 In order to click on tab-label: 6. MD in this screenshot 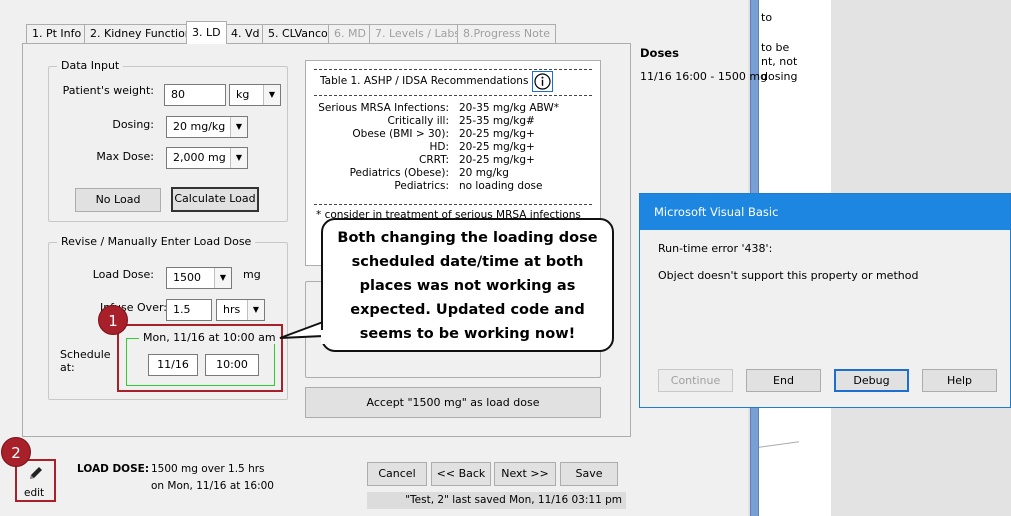, I will do `click(350, 33)`.